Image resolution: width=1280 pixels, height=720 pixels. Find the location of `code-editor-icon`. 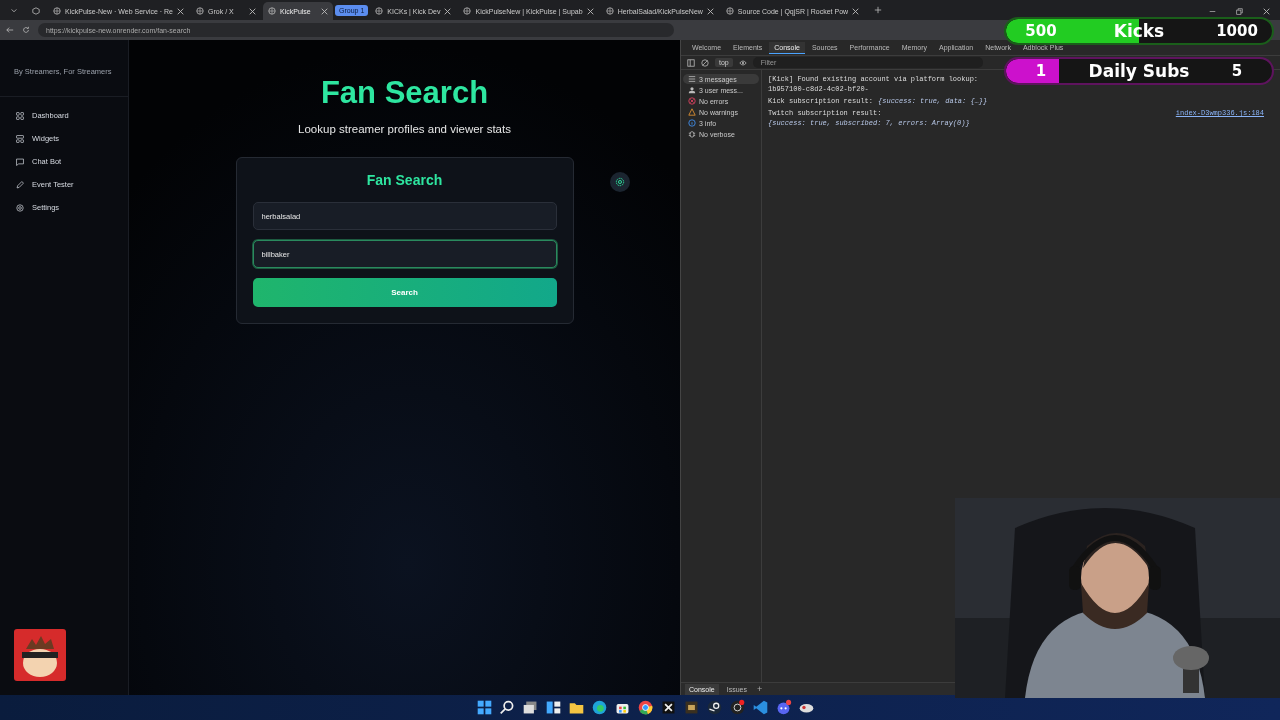

code-editor-icon is located at coordinates (760, 707).